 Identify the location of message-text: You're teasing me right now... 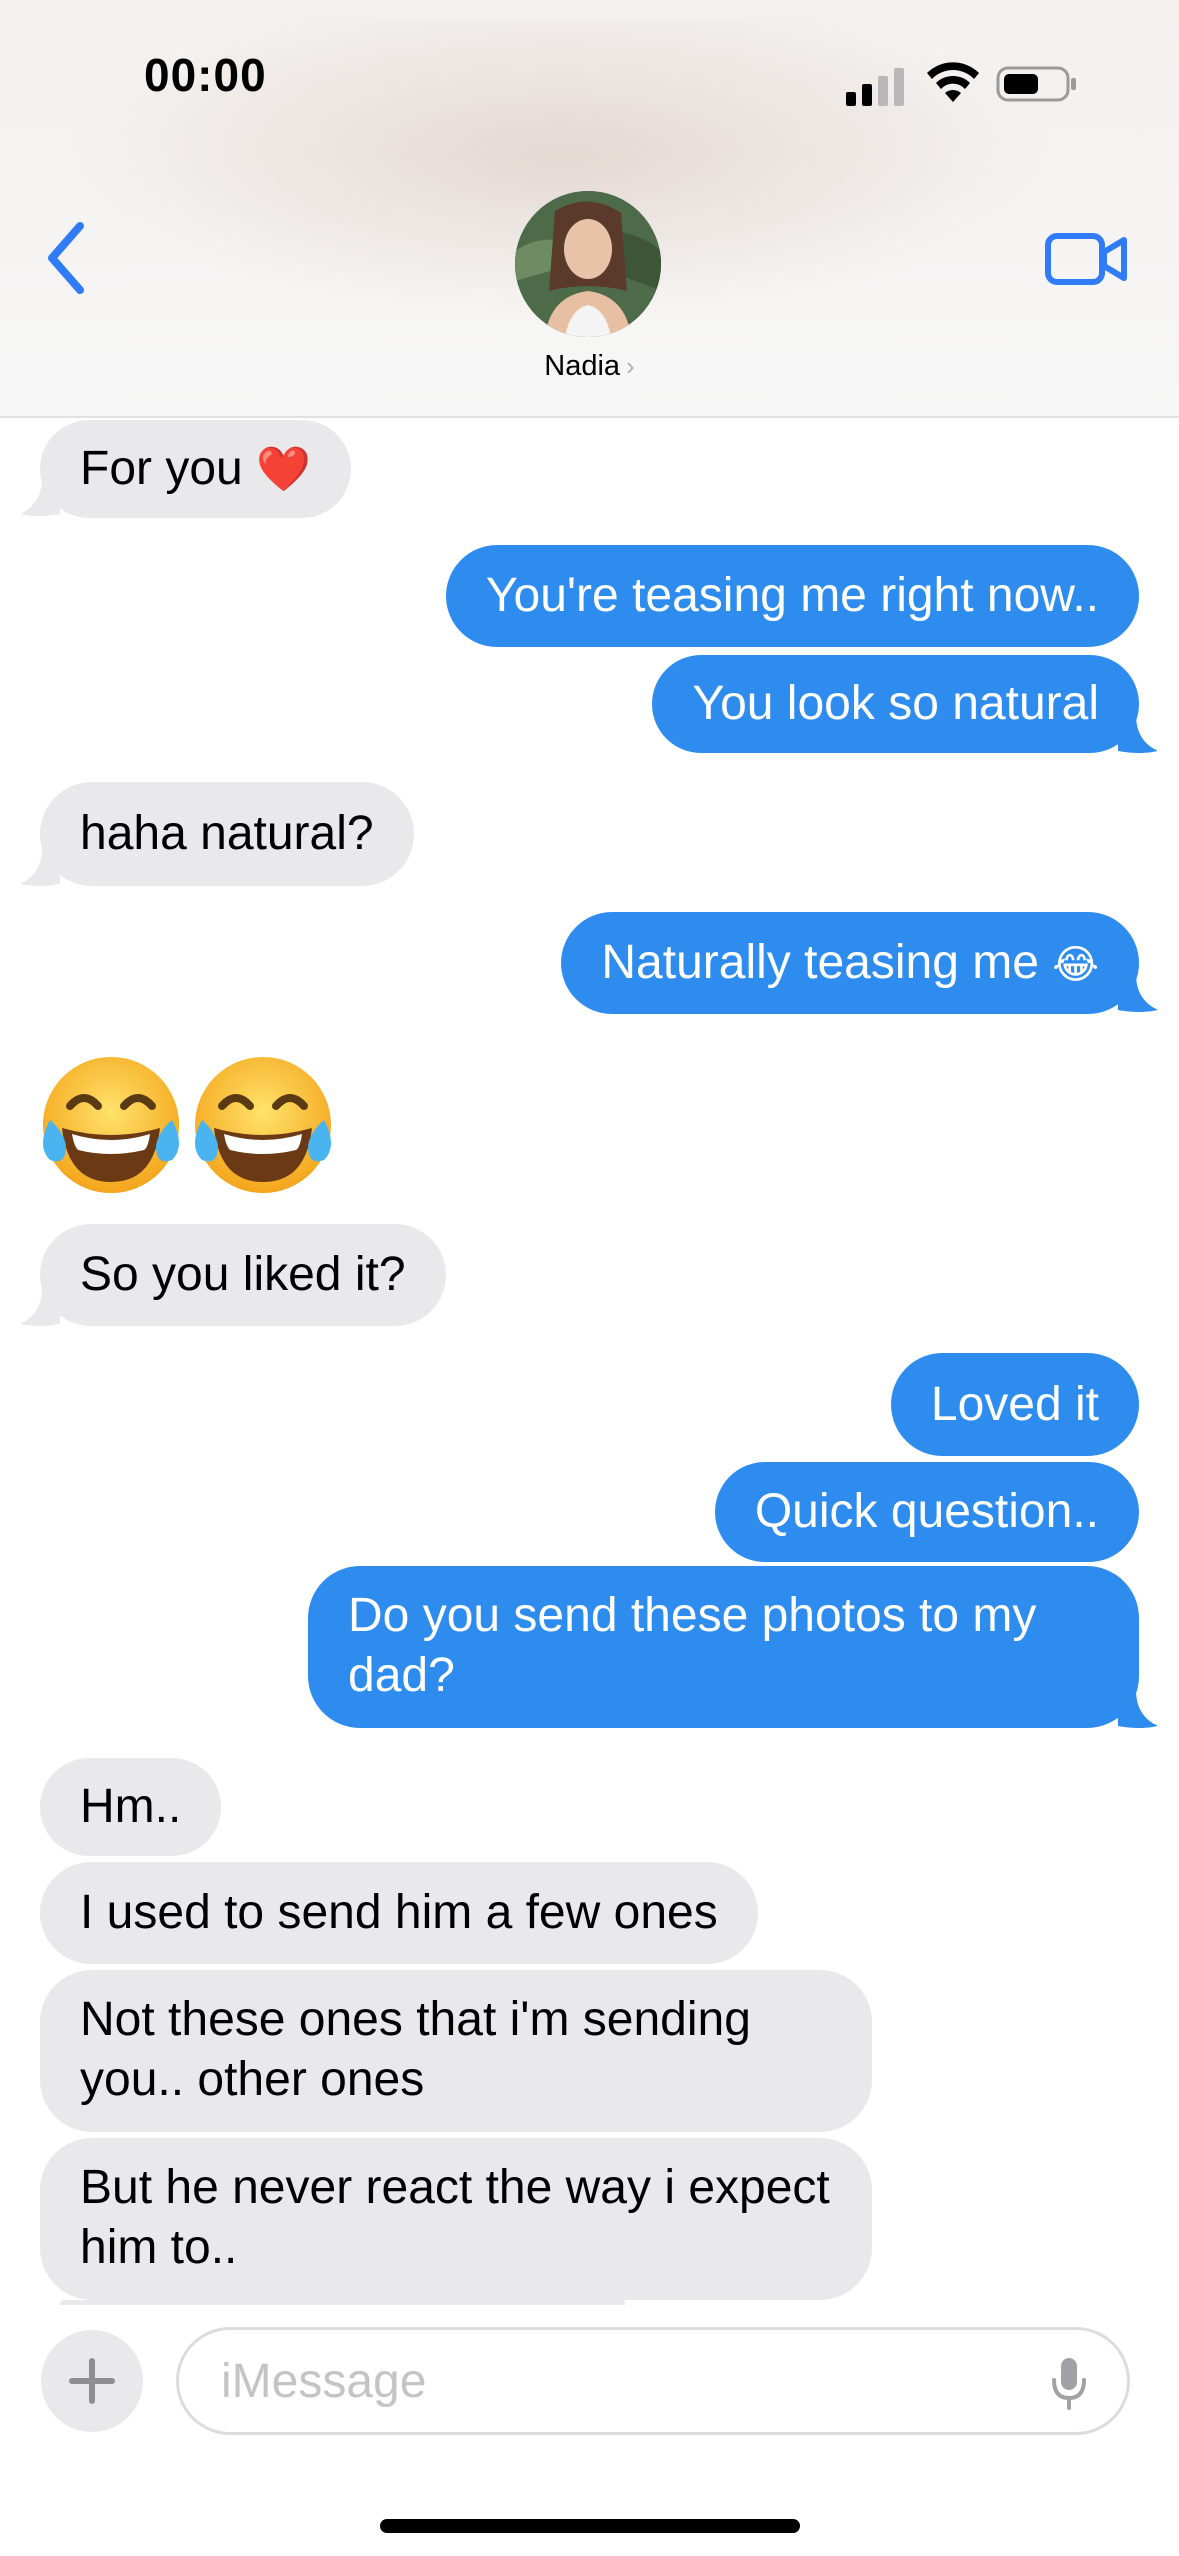
(792, 595).